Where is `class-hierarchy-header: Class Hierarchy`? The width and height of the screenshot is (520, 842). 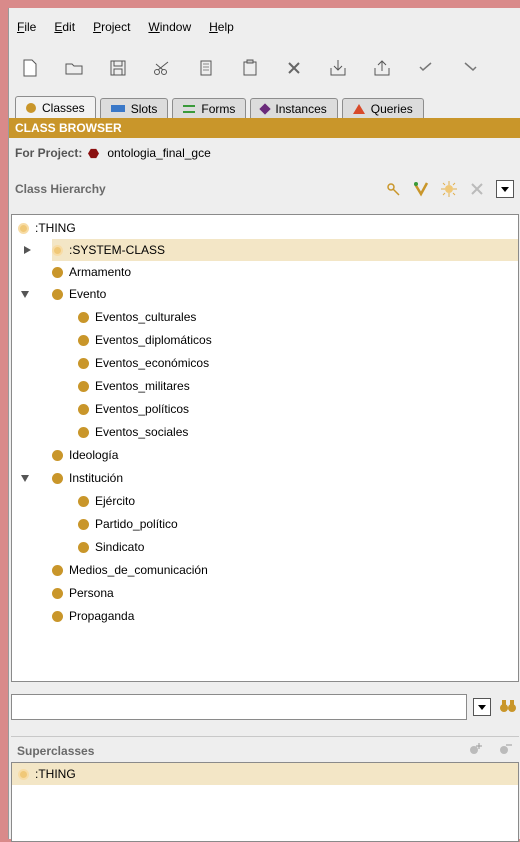 class-hierarchy-header: Class Hierarchy is located at coordinates (264, 189).